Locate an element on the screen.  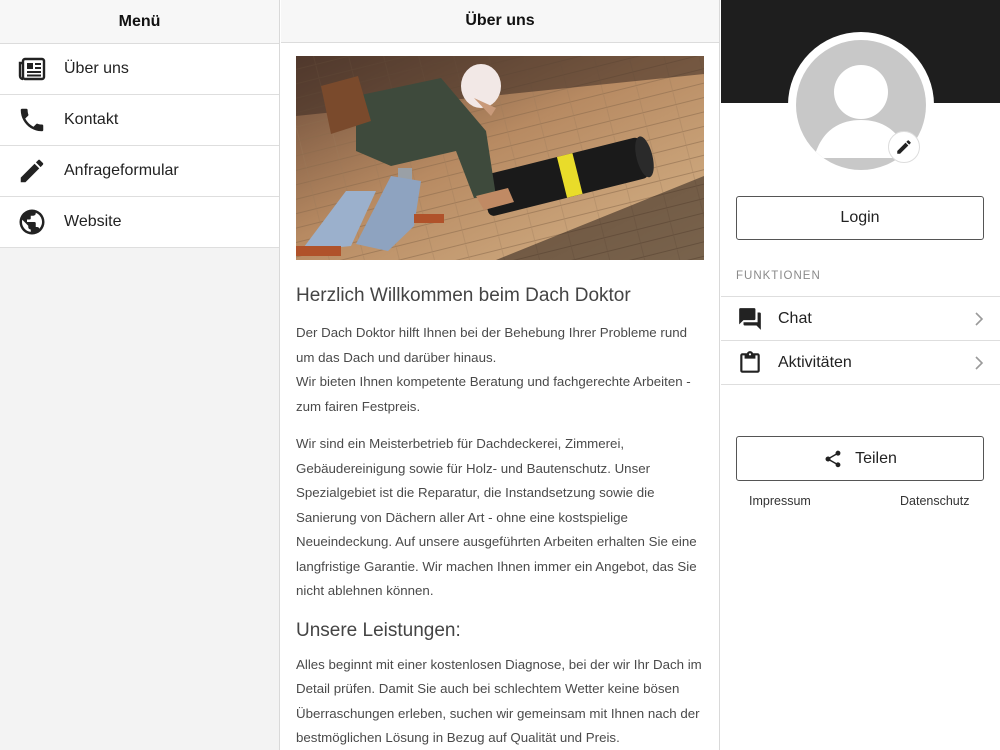
services-heading: Unsere Leistungen: is located at coordinates (378, 630).